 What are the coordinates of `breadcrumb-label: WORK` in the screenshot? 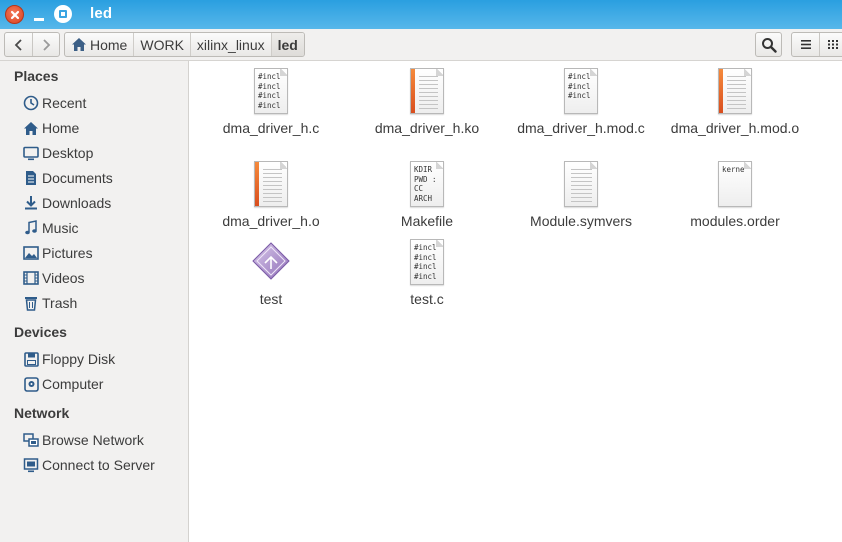 It's located at (162, 44).